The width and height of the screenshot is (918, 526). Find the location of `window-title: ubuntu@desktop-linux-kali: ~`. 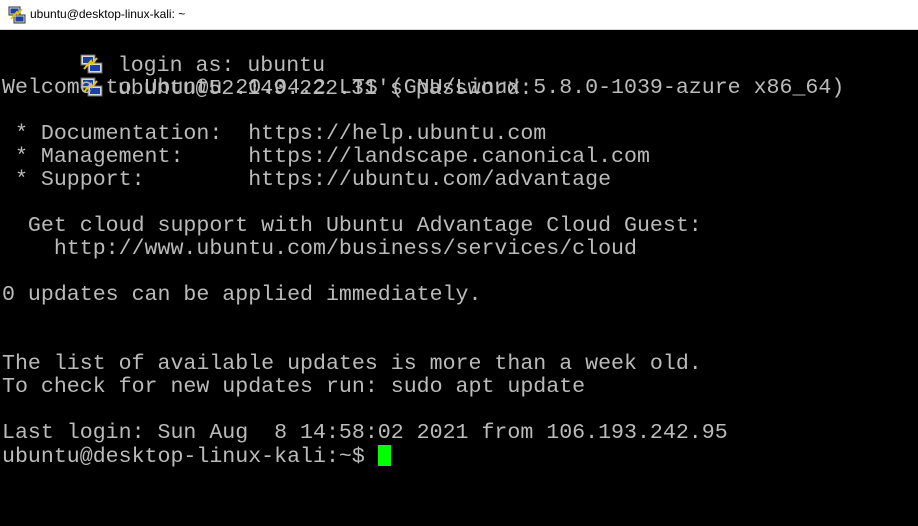

window-title: ubuntu@desktop-linux-kali: ~ is located at coordinates (108, 14).